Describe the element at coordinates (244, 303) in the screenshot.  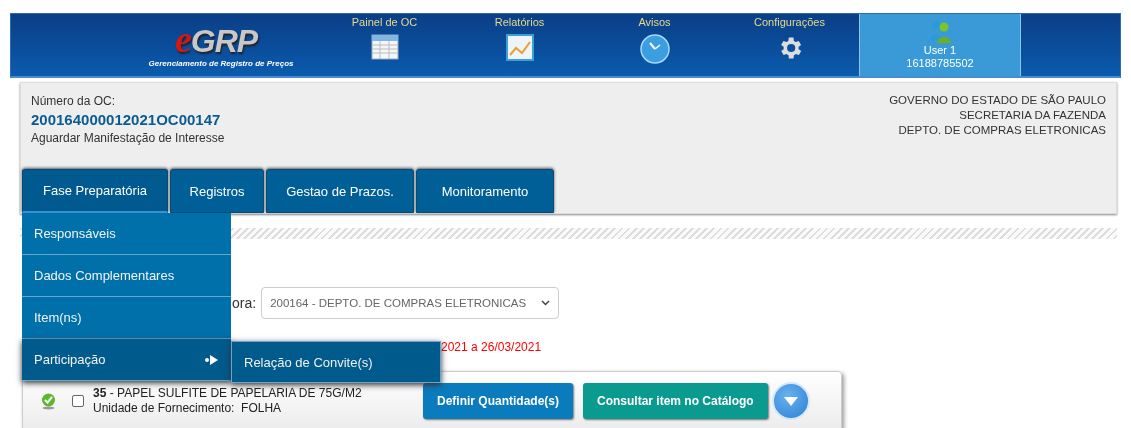
I see `field-label: ora:` at that location.